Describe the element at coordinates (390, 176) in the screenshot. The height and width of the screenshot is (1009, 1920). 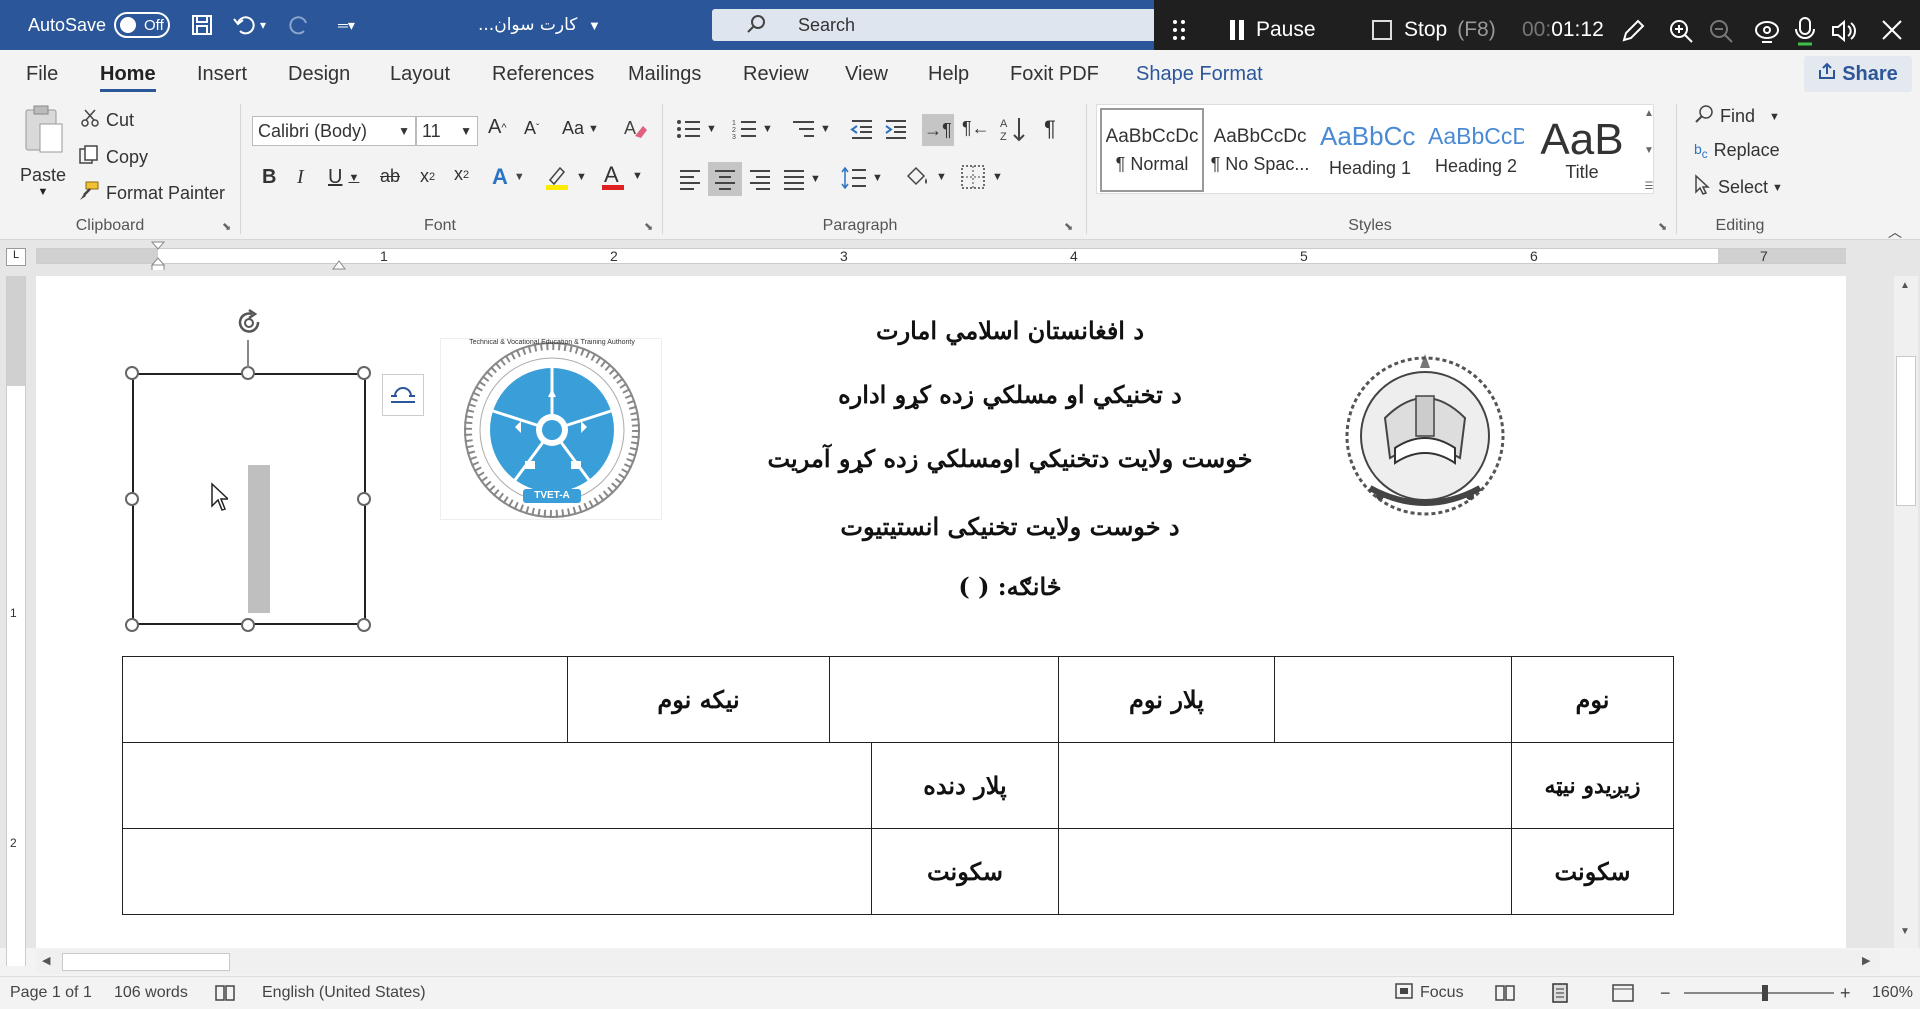
I see `strikethrough-button: ab` at that location.